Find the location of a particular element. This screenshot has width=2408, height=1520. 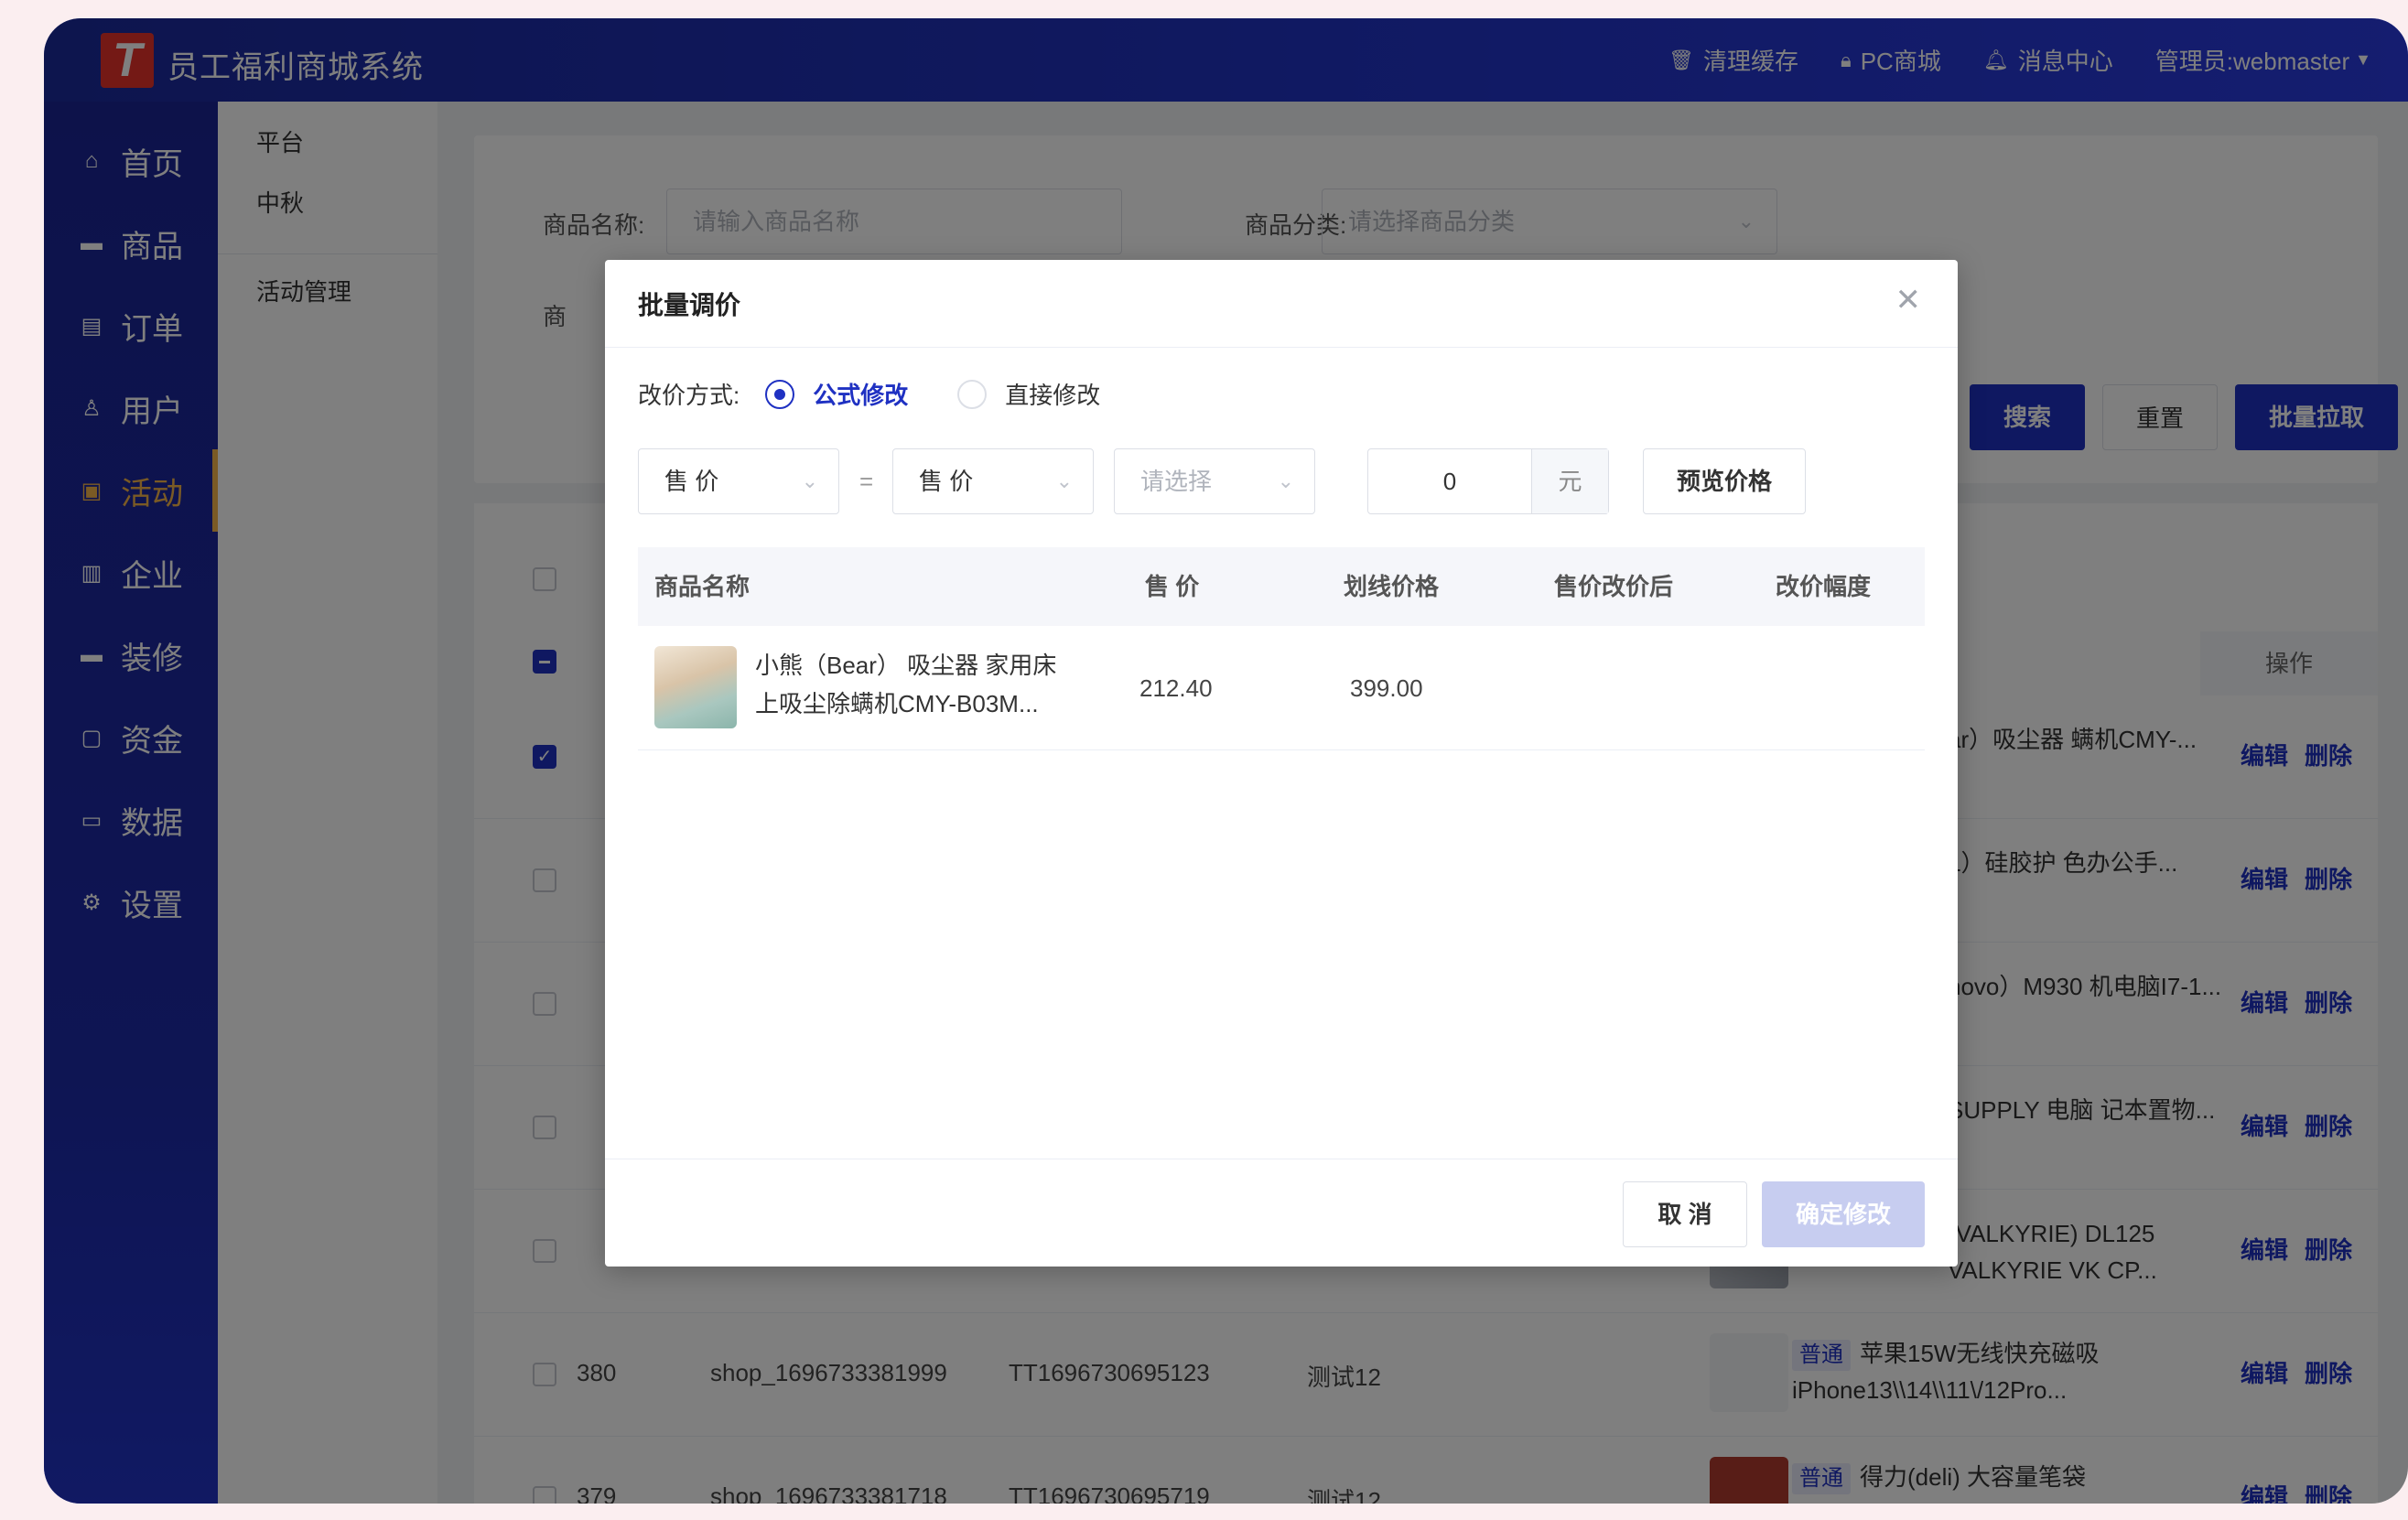

cancel-button: 取 消 is located at coordinates (1685, 1214).